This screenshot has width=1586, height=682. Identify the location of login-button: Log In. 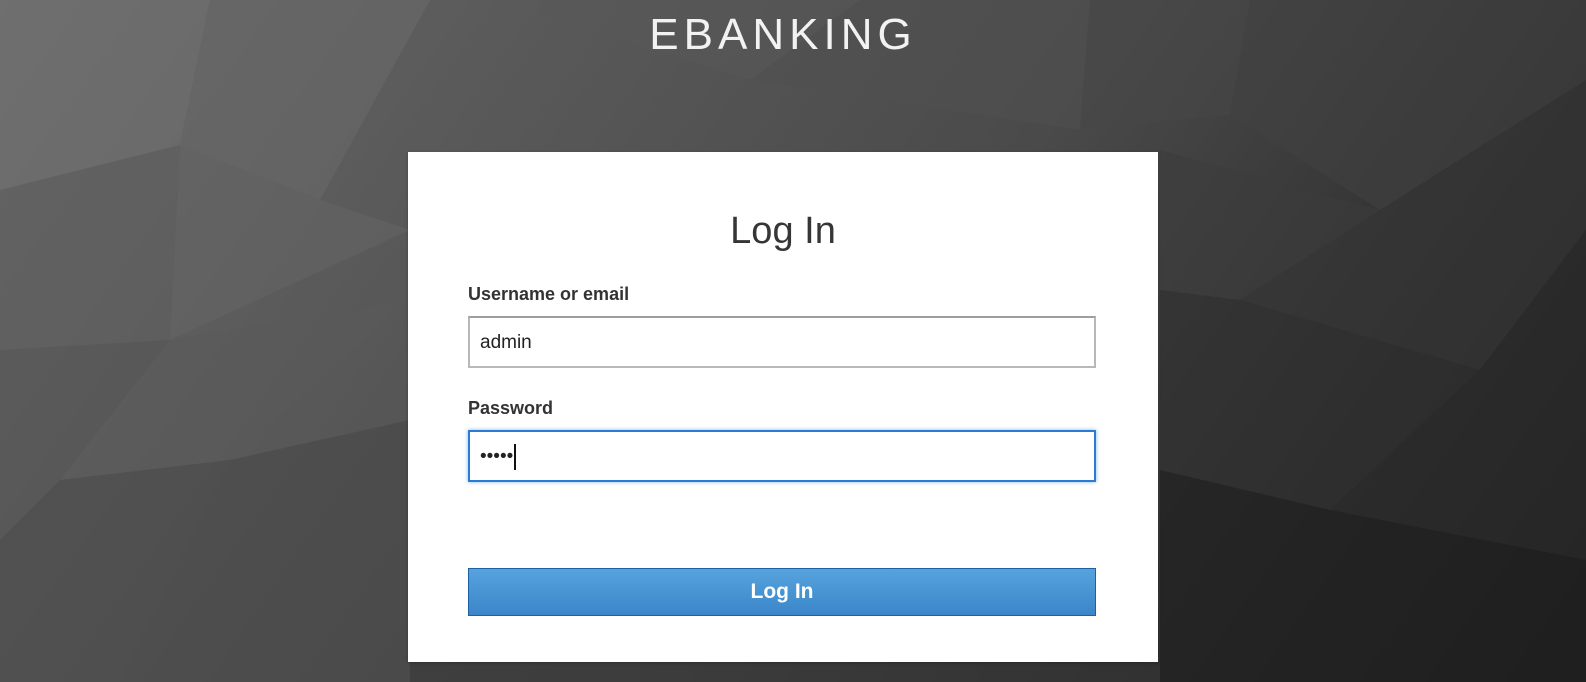
(782, 592).